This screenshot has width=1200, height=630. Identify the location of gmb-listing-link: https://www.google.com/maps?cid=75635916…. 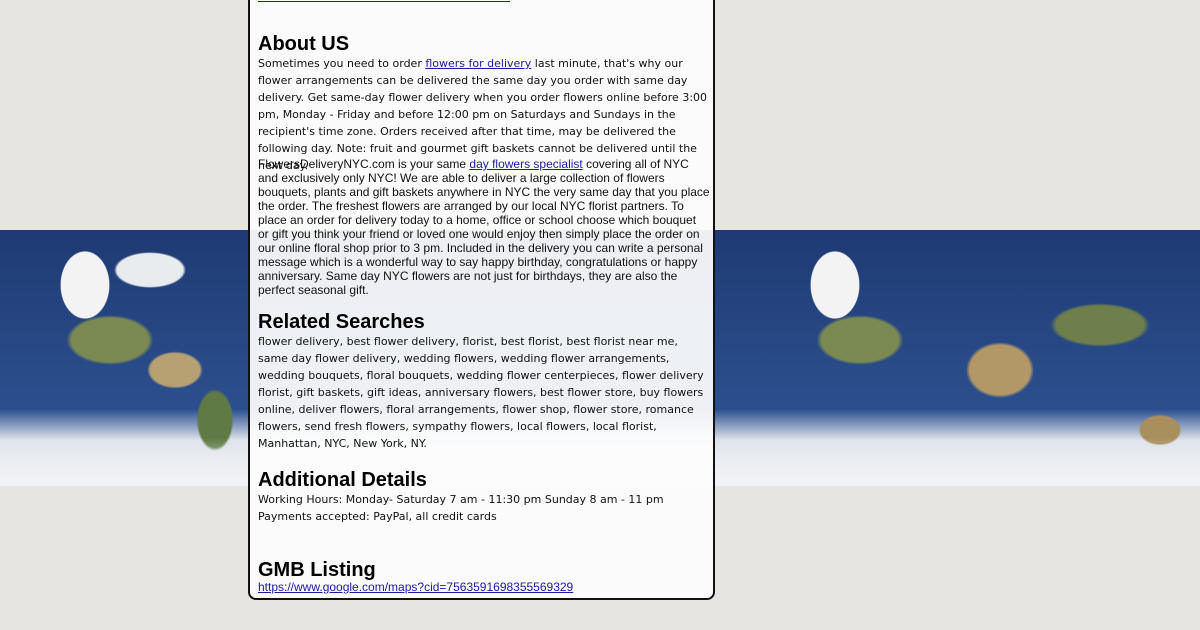
(415, 587).